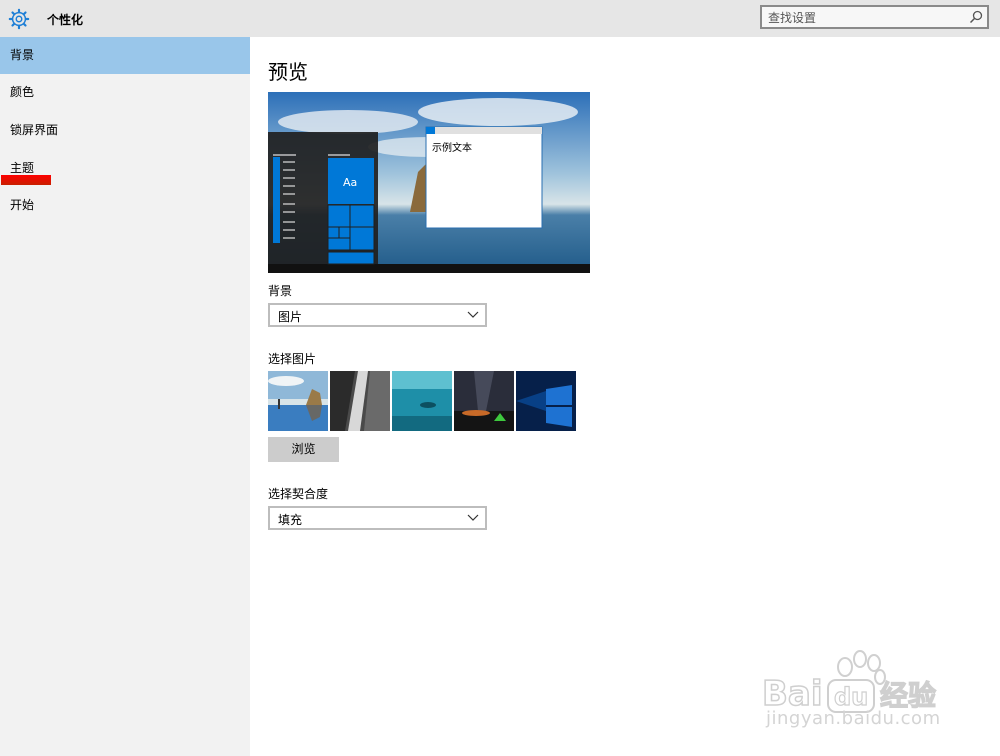 The height and width of the screenshot is (756, 1000). Describe the element at coordinates (452, 148) in the screenshot. I see `preview-sample-text: 示例文本` at that location.